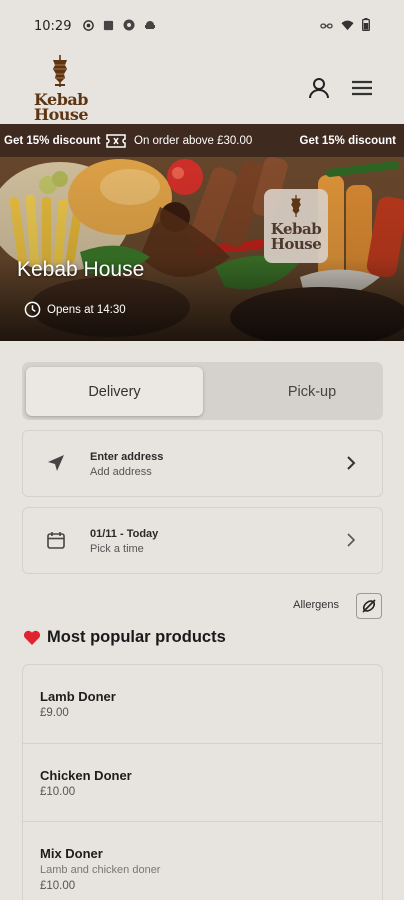 The image size is (404, 900). Describe the element at coordinates (89, 26) in the screenshot. I see `notification-circle-icon` at that location.